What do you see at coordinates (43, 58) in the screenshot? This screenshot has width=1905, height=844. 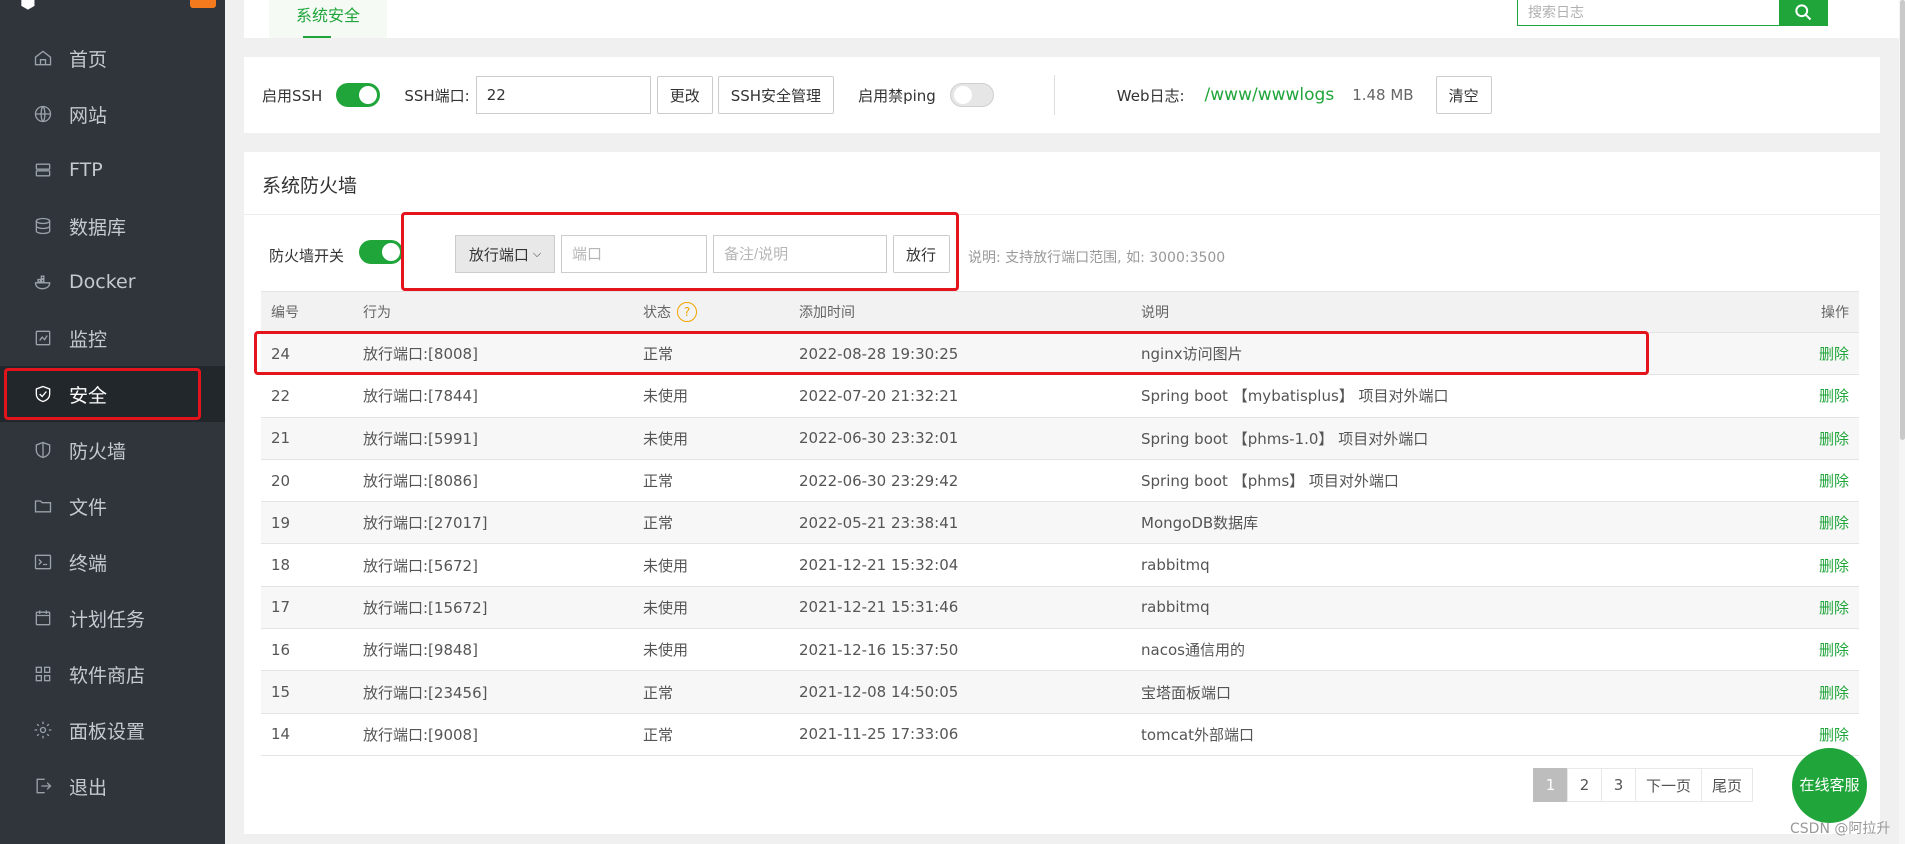 I see `home-icon` at bounding box center [43, 58].